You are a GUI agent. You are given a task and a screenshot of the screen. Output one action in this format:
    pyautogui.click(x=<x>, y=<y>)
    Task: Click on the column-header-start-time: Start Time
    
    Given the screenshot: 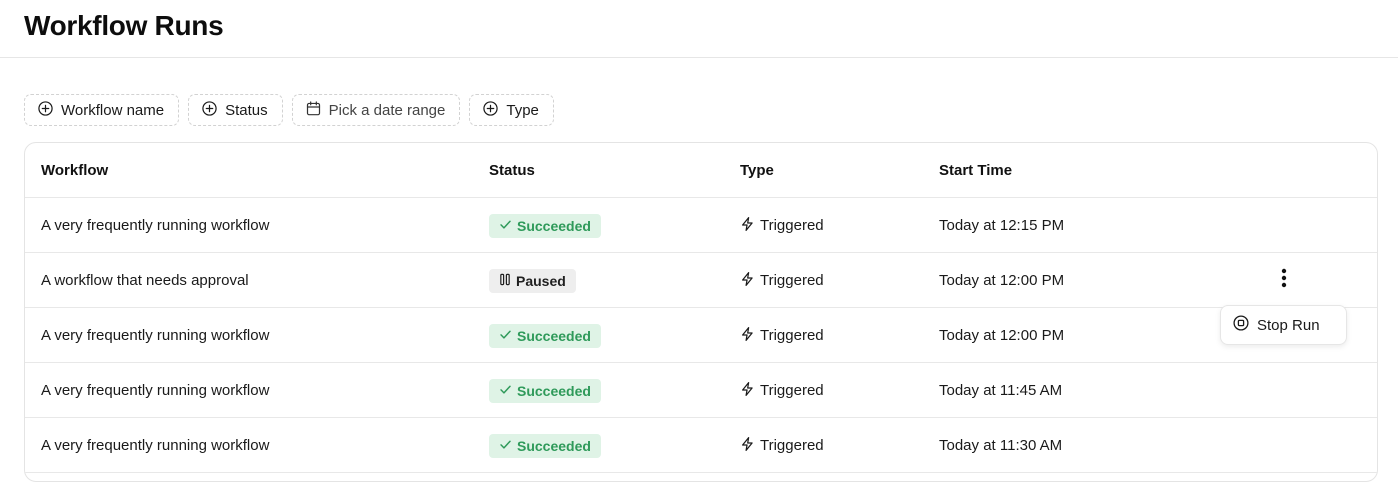 What is the action you would take?
    pyautogui.click(x=975, y=170)
    